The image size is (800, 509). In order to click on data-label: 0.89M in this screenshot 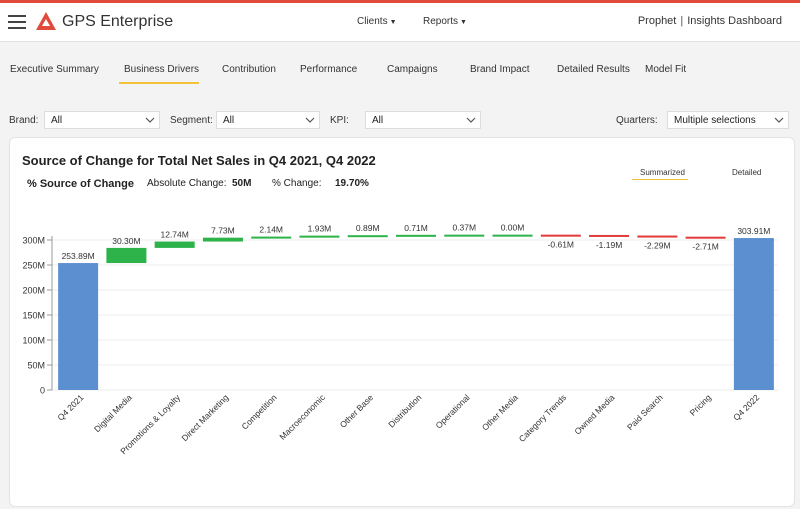, I will do `click(368, 228)`.